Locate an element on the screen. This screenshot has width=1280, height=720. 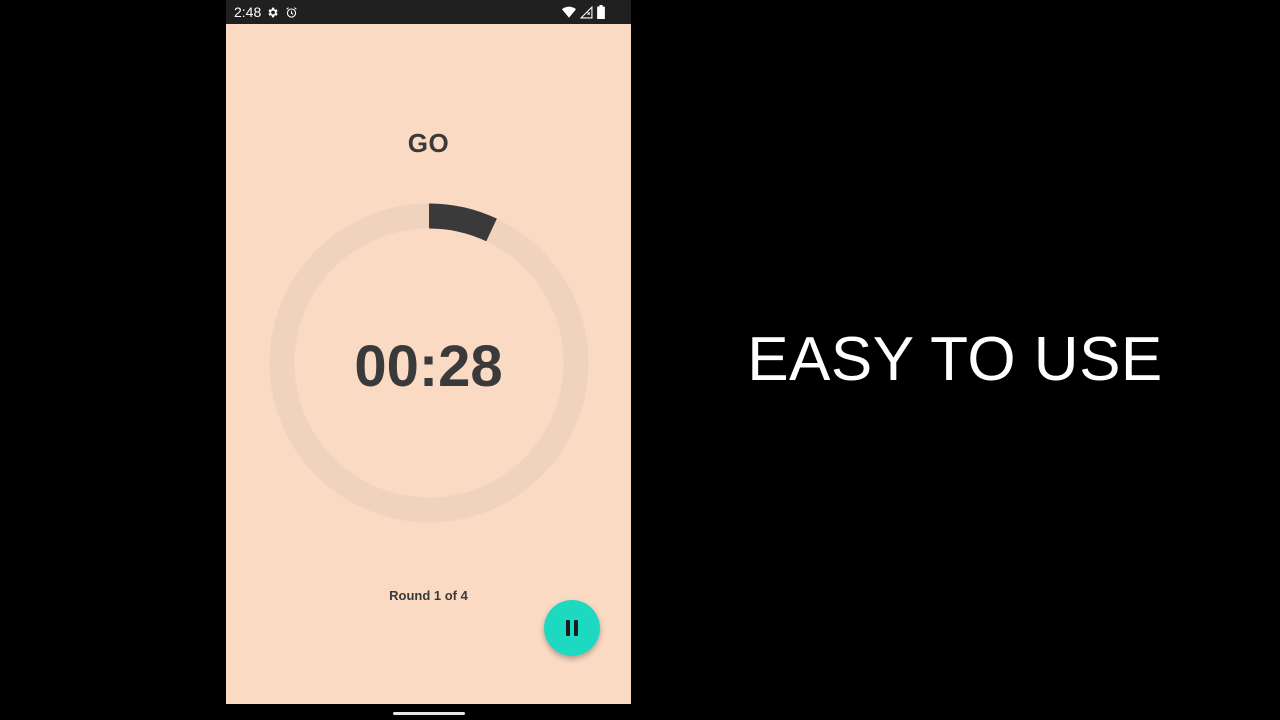
status-right-icons is located at coordinates (583, 12).